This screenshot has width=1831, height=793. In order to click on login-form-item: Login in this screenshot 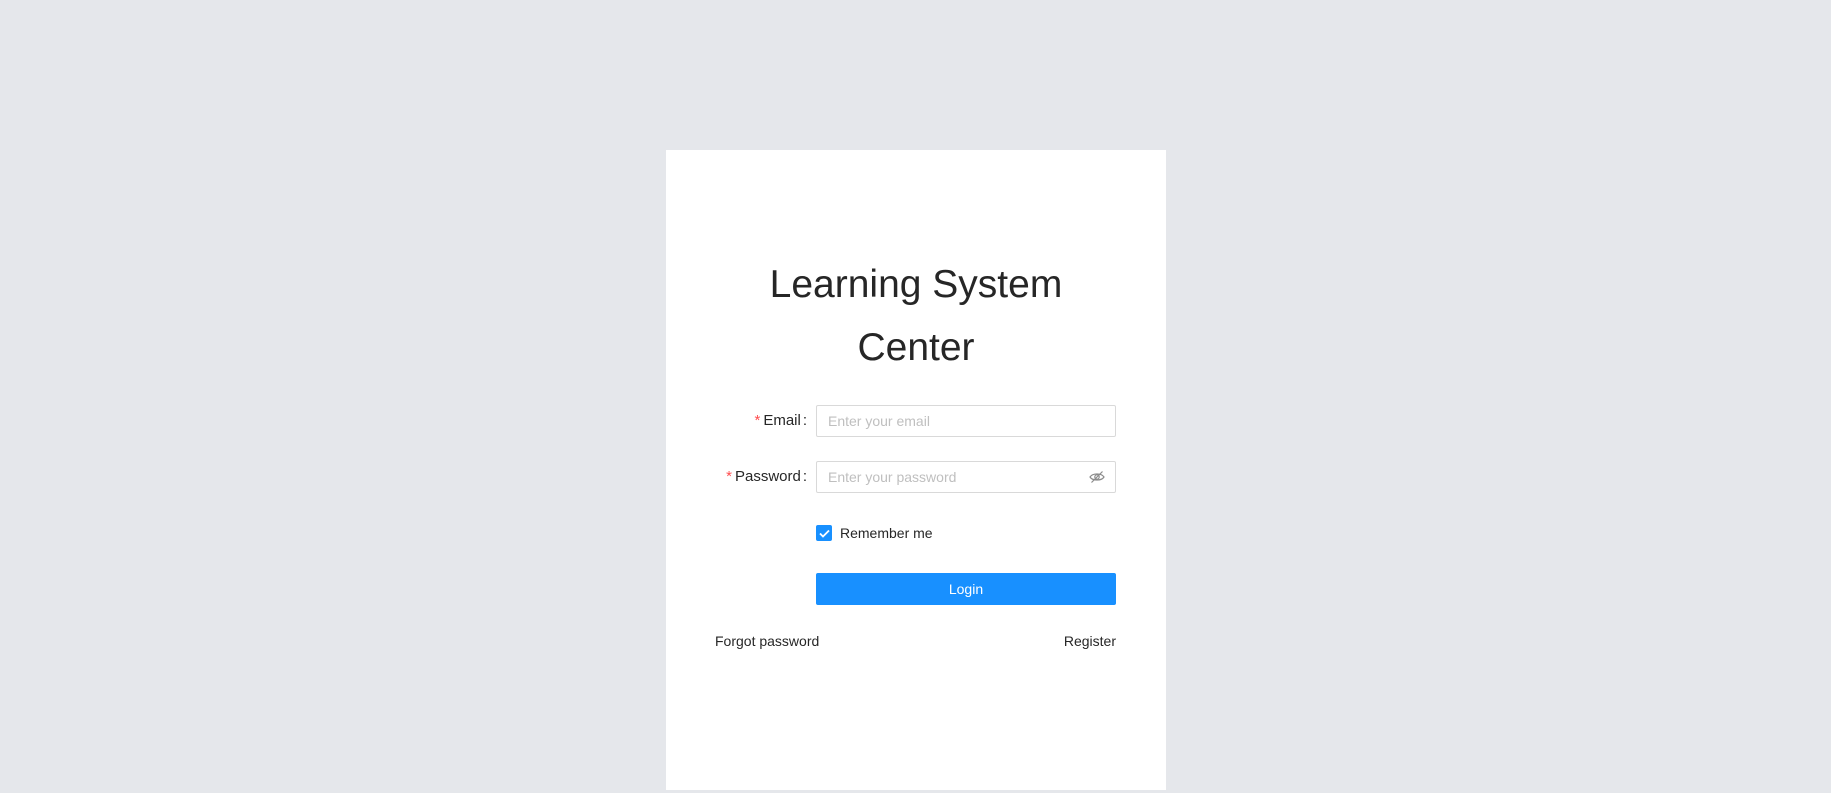, I will do `click(916, 589)`.